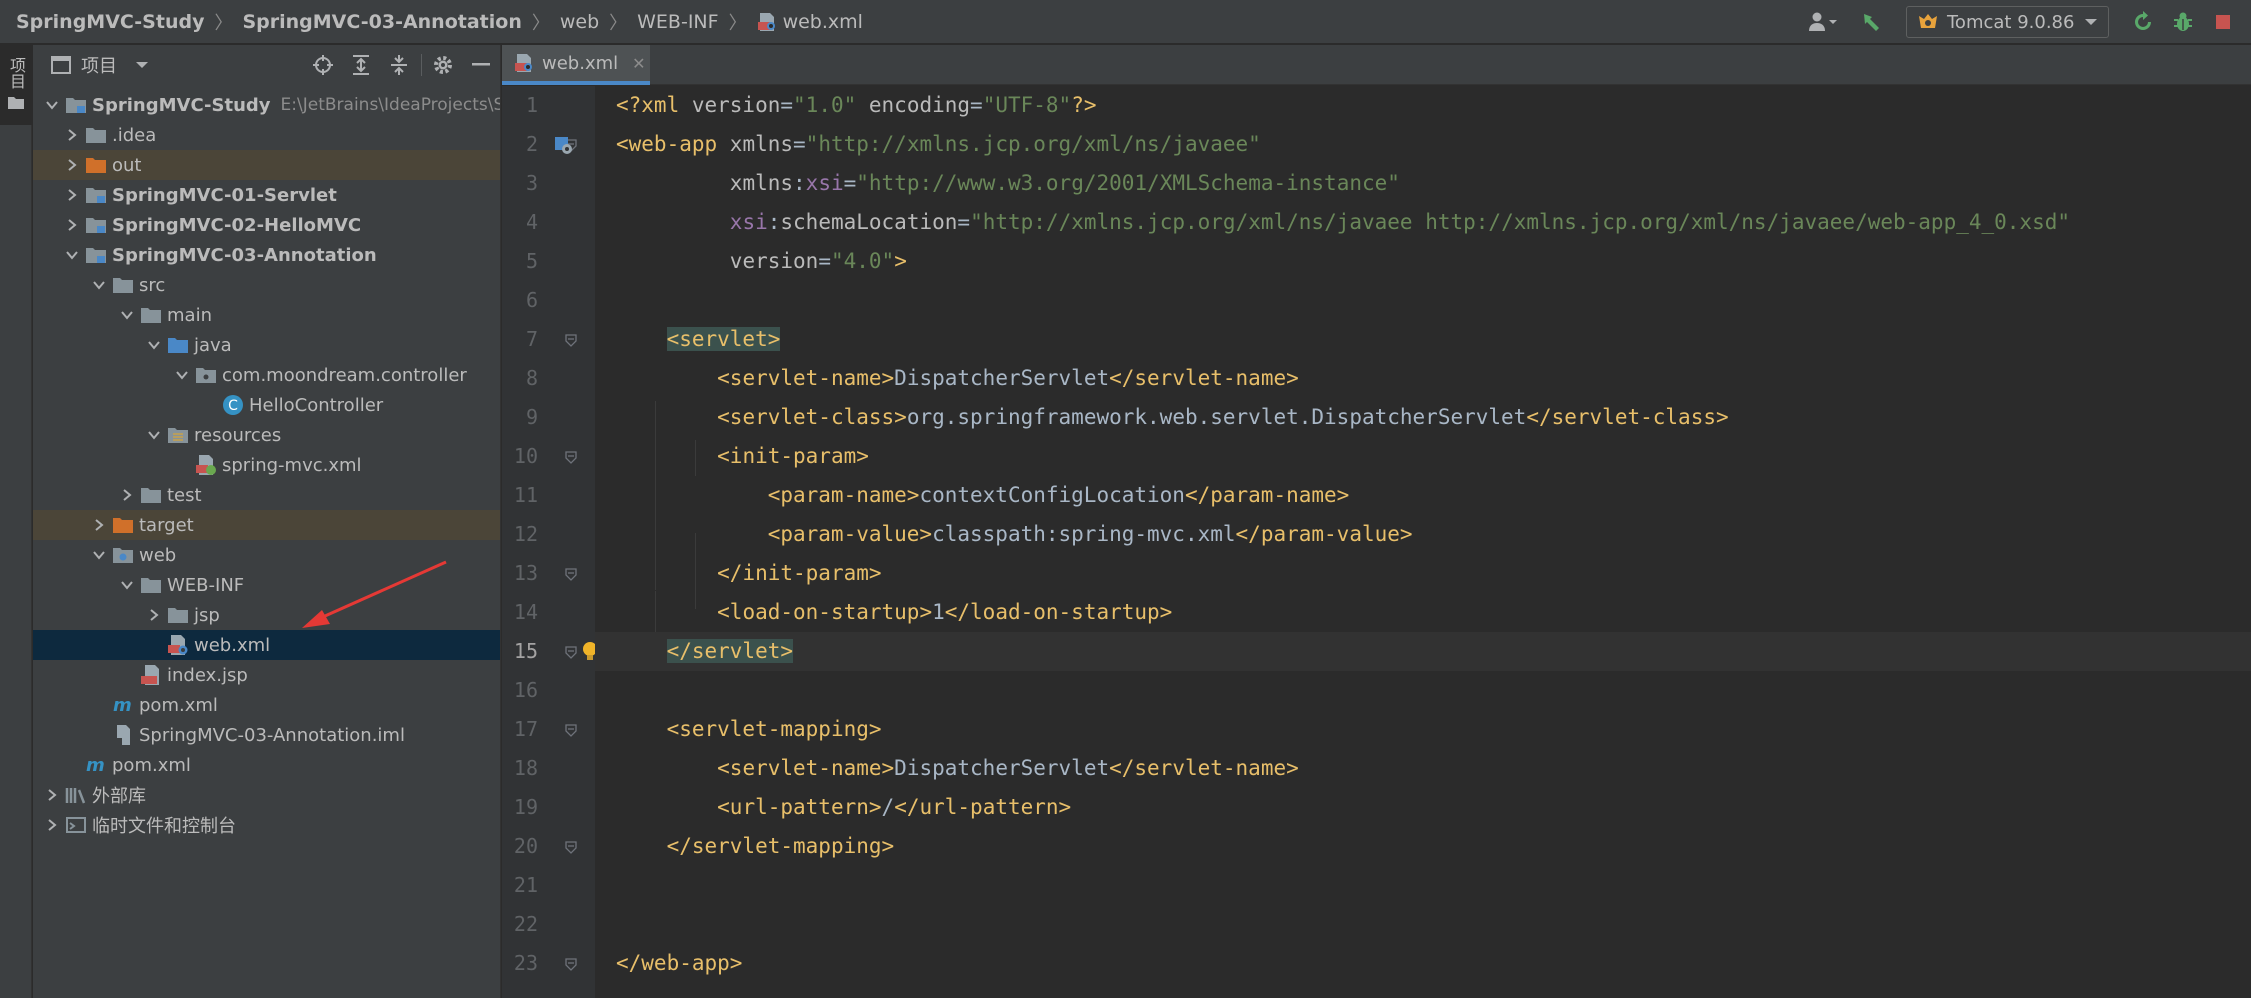 The width and height of the screenshot is (2251, 998). Describe the element at coordinates (266, 675) in the screenshot. I see `tree-item: index.jsp` at that location.